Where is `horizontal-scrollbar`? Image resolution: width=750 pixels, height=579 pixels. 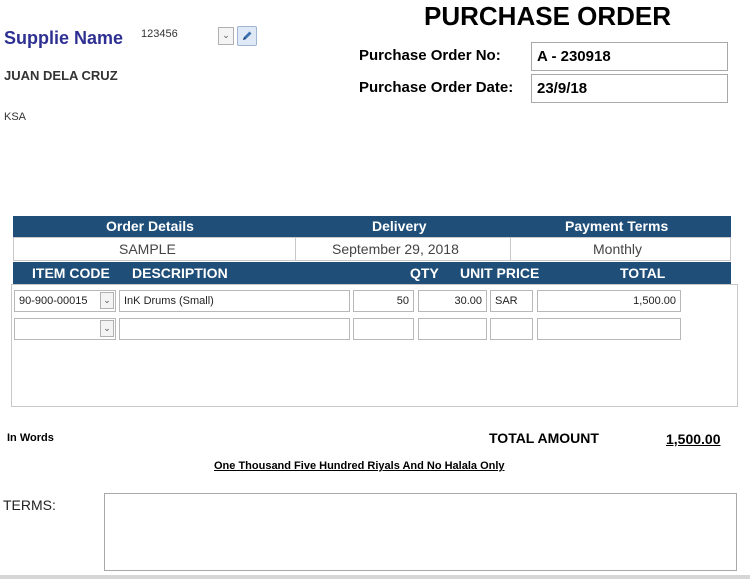 horizontal-scrollbar is located at coordinates (375, 577).